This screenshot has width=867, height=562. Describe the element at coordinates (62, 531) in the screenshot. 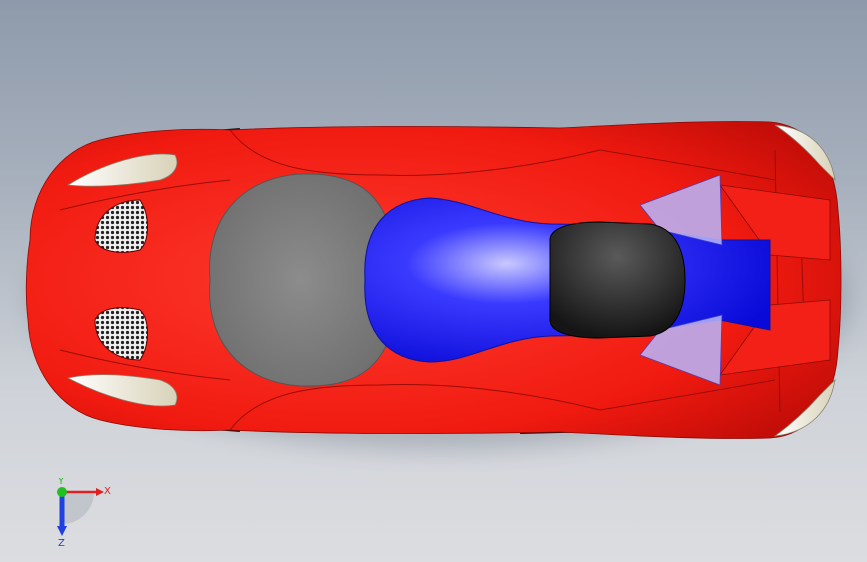

I see `z-axis-arrow-icon` at that location.